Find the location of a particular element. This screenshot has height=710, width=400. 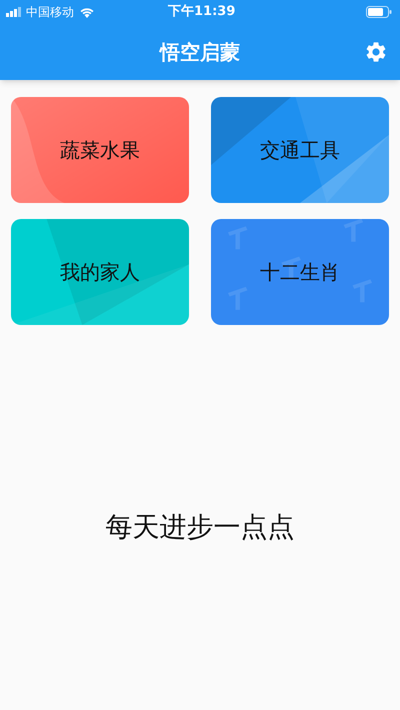

settings-icon is located at coordinates (376, 52).